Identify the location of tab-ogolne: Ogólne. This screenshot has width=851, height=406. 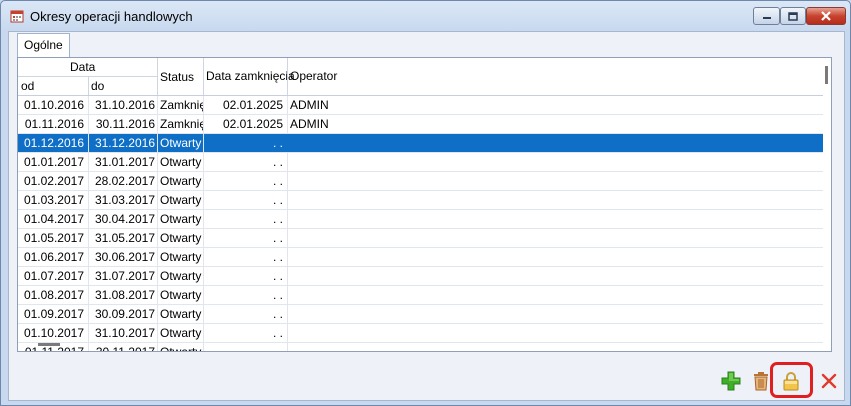
(43, 45).